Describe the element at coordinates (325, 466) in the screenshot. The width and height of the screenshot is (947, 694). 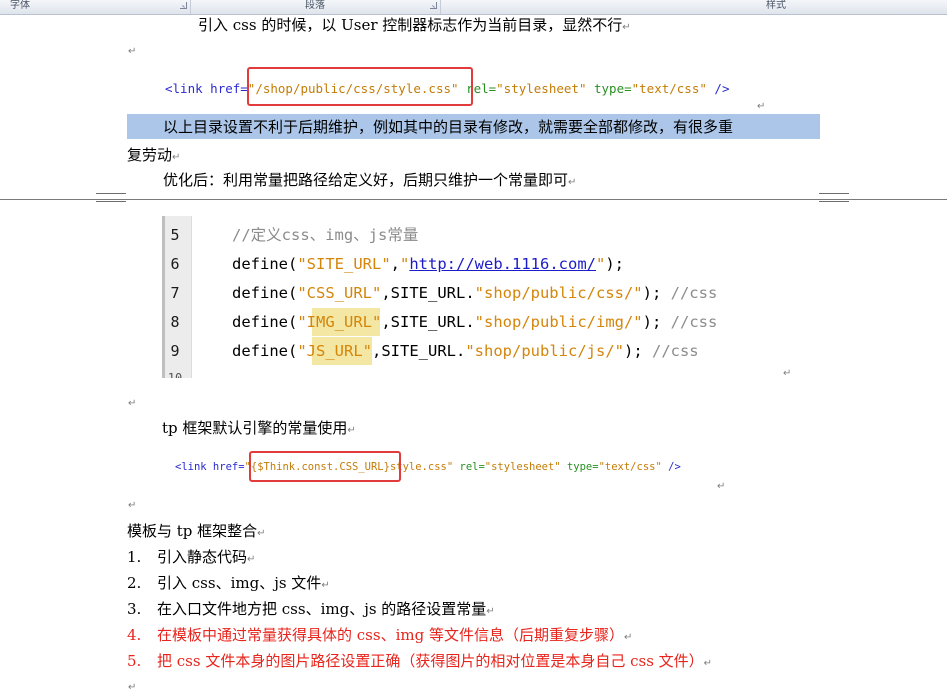
I see `annotation-box-const` at that location.